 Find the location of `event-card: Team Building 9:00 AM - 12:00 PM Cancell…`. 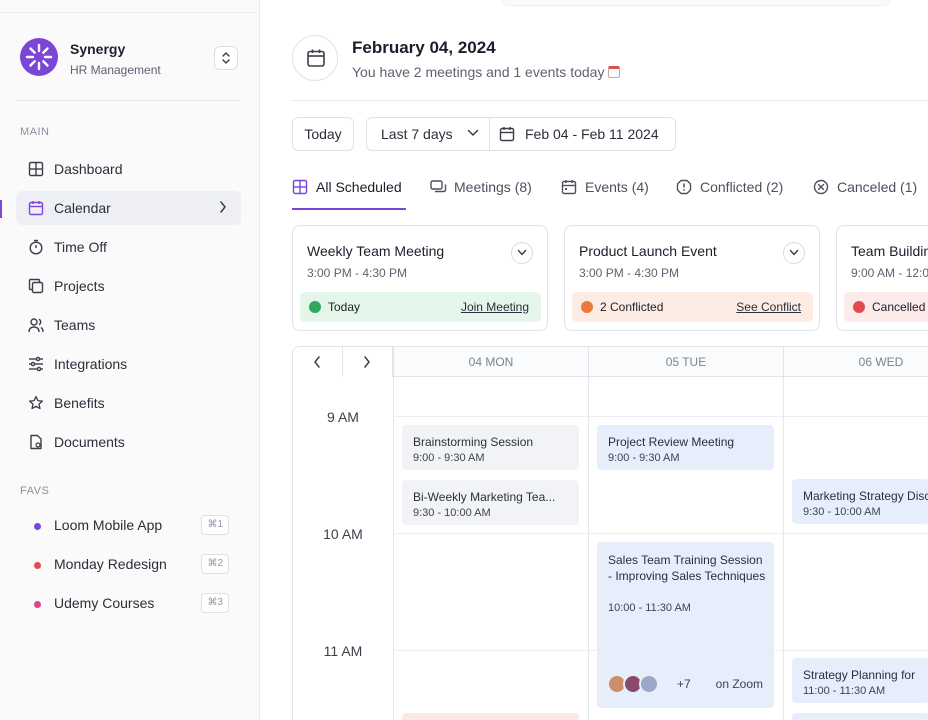

event-card: Team Building 9:00 AM - 12:00 PM Cancell… is located at coordinates (882, 278).